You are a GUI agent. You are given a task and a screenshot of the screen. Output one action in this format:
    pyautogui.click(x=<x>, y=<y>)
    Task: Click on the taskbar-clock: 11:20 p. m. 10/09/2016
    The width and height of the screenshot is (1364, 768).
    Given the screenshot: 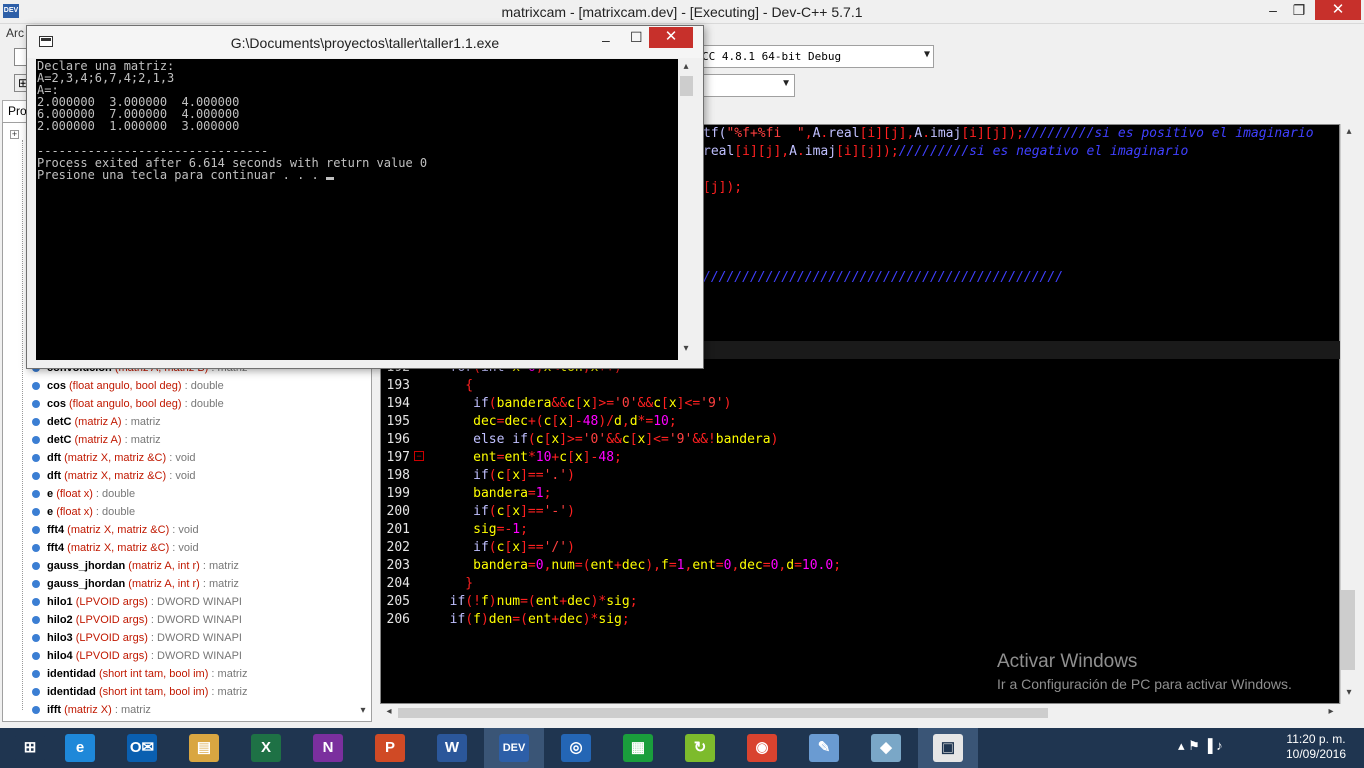 What is the action you would take?
    pyautogui.click(x=1316, y=747)
    